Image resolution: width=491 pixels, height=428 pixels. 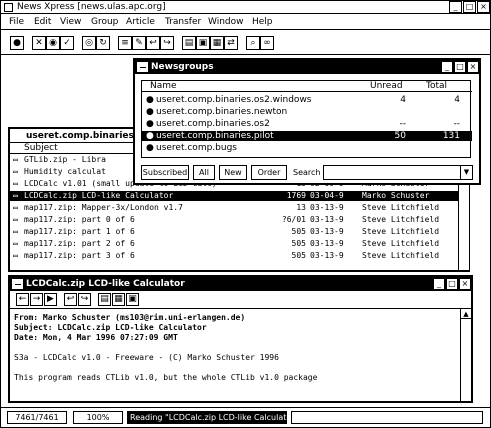 I want to click on eye-icon: ◉, so click(x=53, y=43).